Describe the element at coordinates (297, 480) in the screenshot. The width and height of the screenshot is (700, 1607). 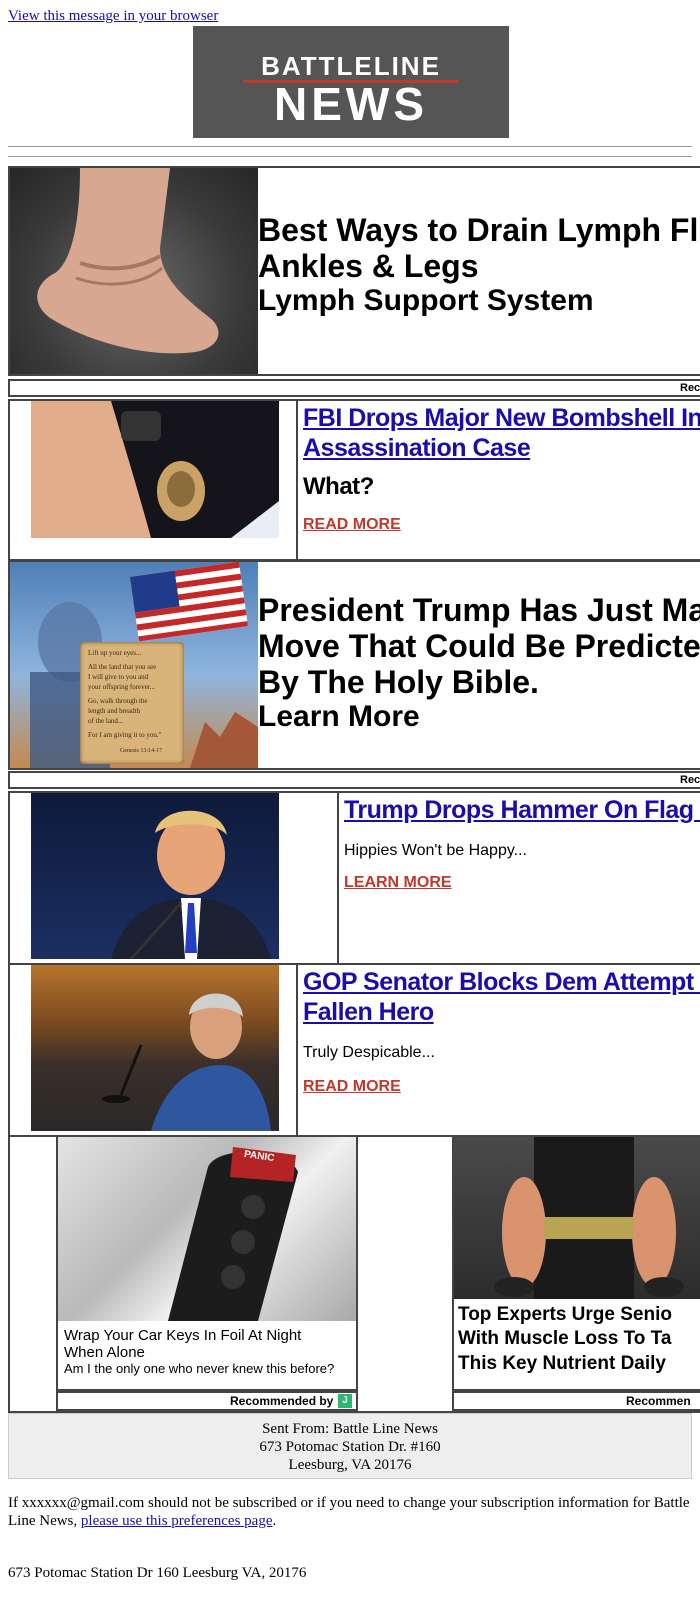
I see `story-fbi-divider` at that location.